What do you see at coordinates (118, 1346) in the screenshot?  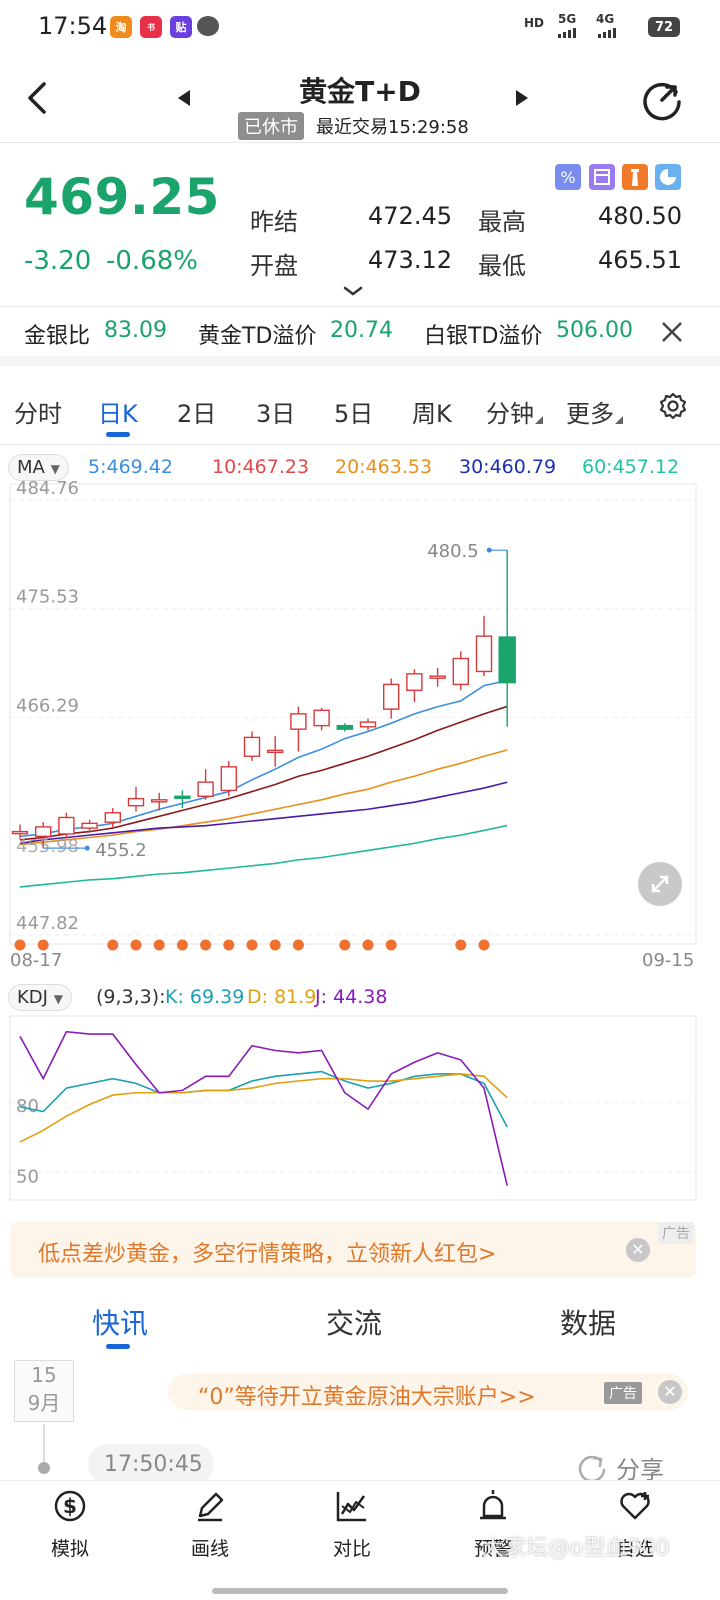 I see `news-tab-indicator` at bounding box center [118, 1346].